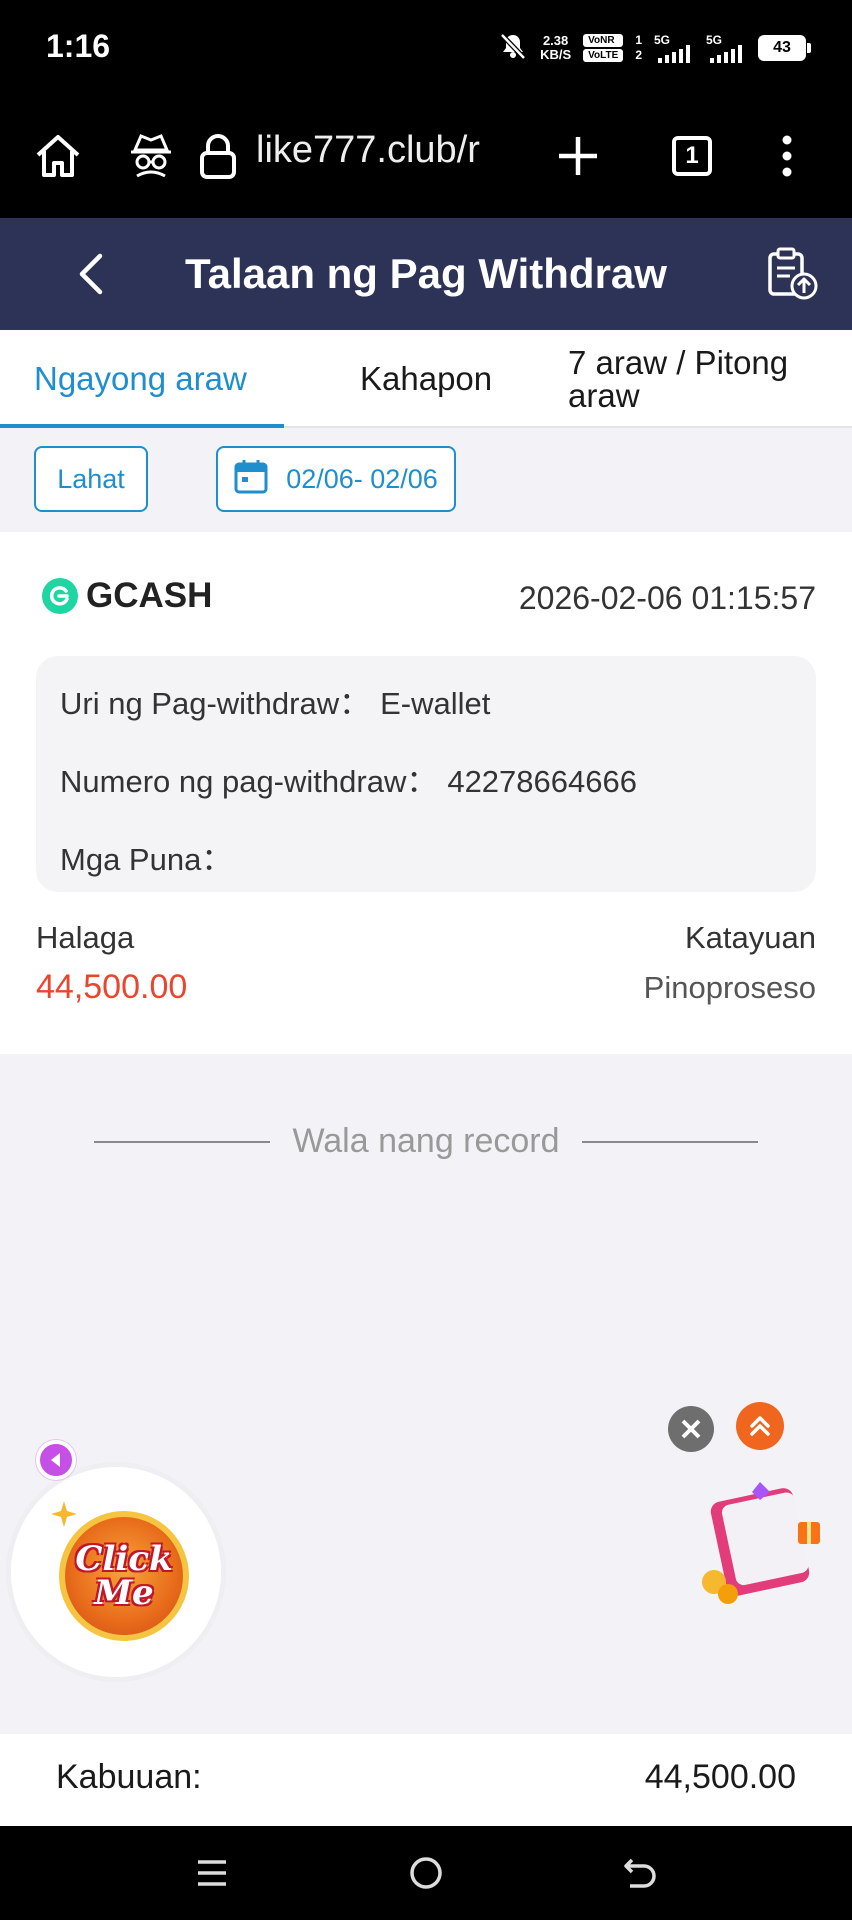 Image resolution: width=852 pixels, height=1920 pixels. I want to click on calendar-icon, so click(251, 479).